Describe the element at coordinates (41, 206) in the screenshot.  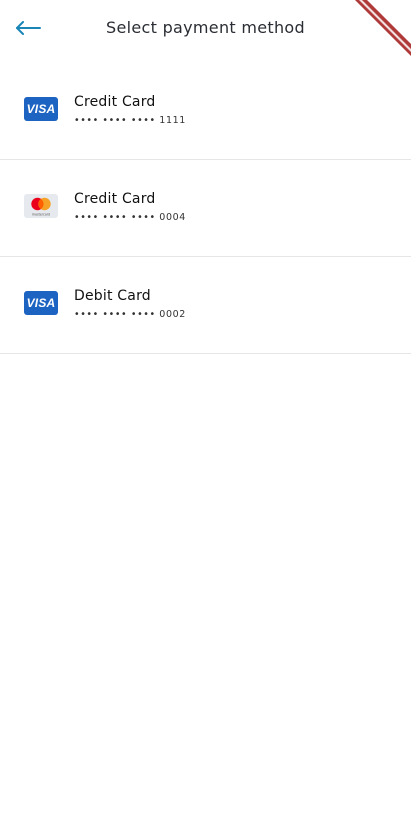
I see `mastercard-logo-icon: mastercard` at that location.